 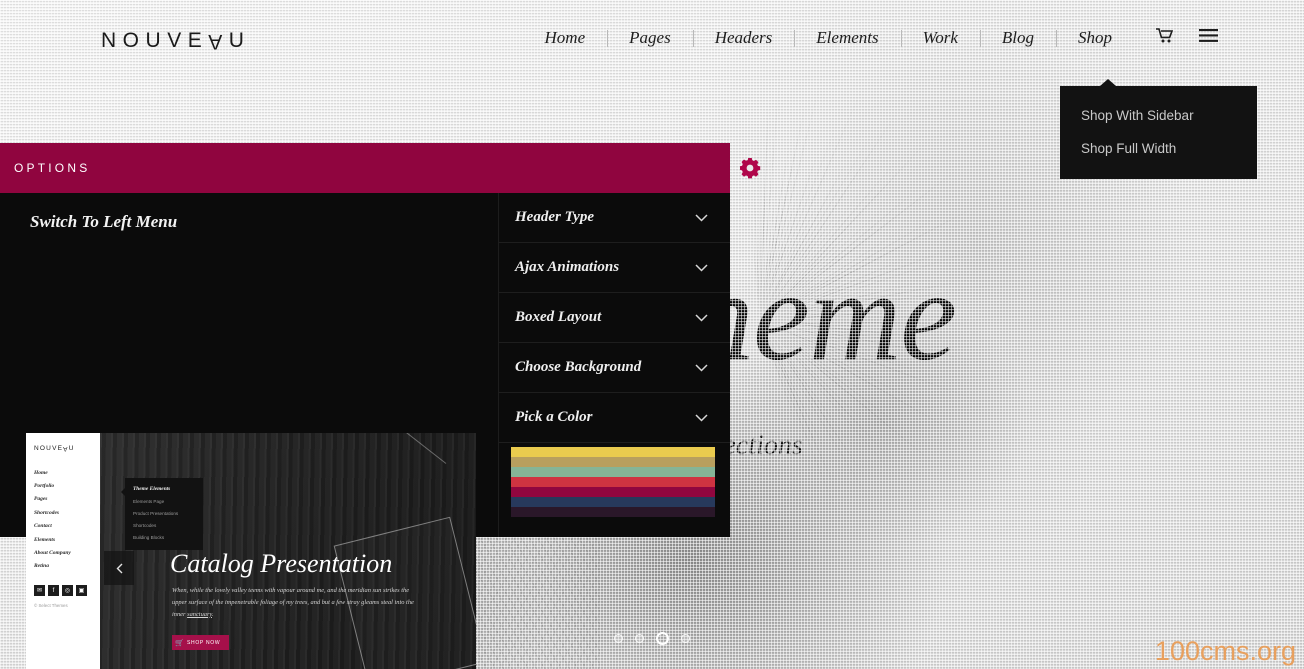 What do you see at coordinates (164, 526) in the screenshot?
I see `preview-submenu-item: Shortcodes` at bounding box center [164, 526].